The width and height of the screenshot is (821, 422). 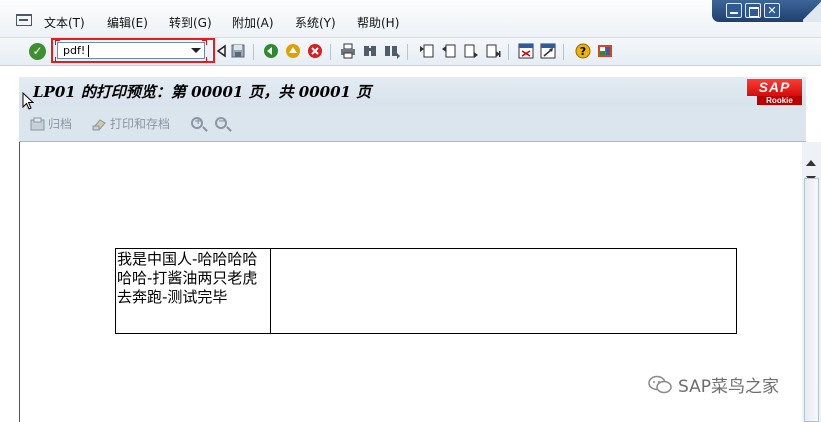 What do you see at coordinates (449, 51) in the screenshot?
I see `previous-page-icon` at bounding box center [449, 51].